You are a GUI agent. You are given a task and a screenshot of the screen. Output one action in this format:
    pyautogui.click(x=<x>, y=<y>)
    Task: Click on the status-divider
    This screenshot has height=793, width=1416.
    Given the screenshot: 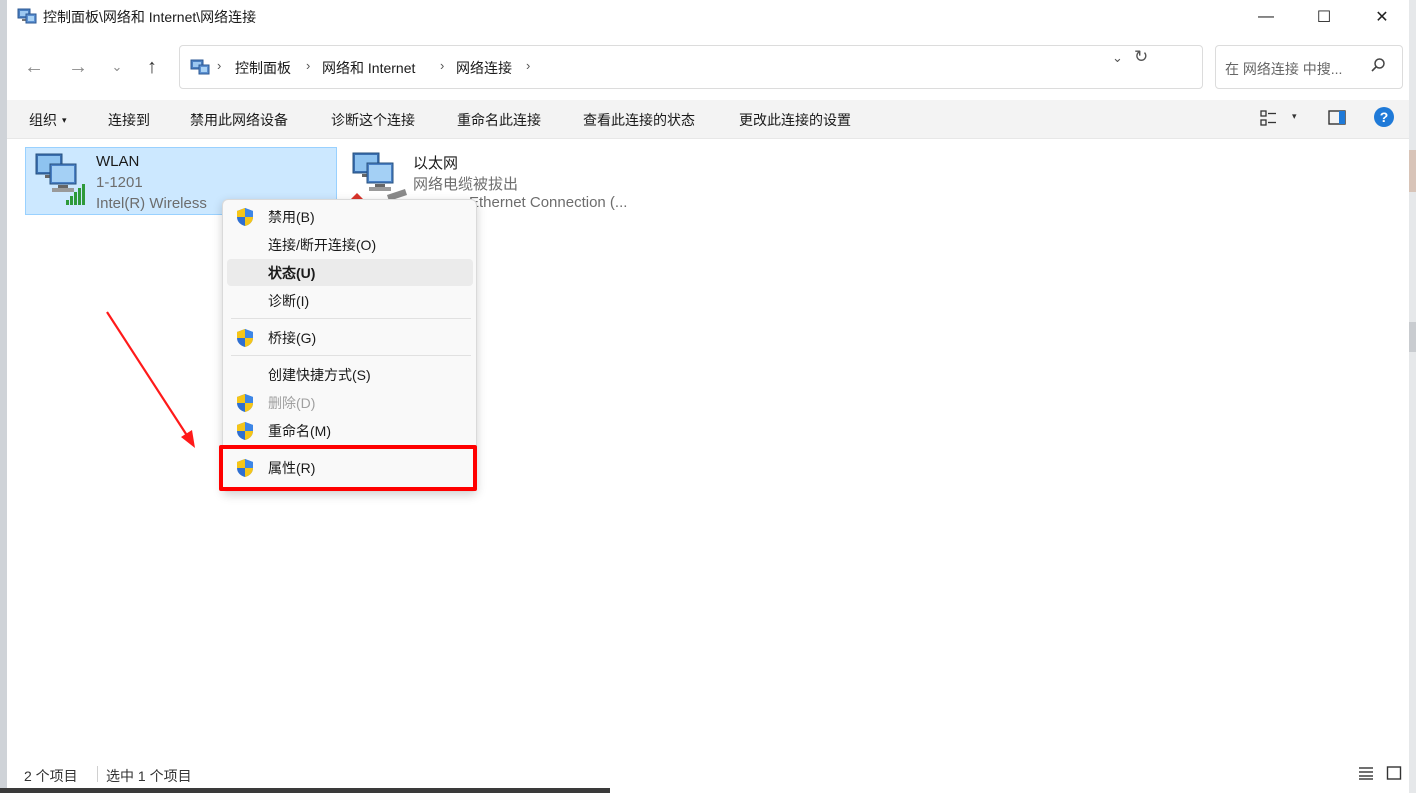 What is the action you would take?
    pyautogui.click(x=97, y=774)
    